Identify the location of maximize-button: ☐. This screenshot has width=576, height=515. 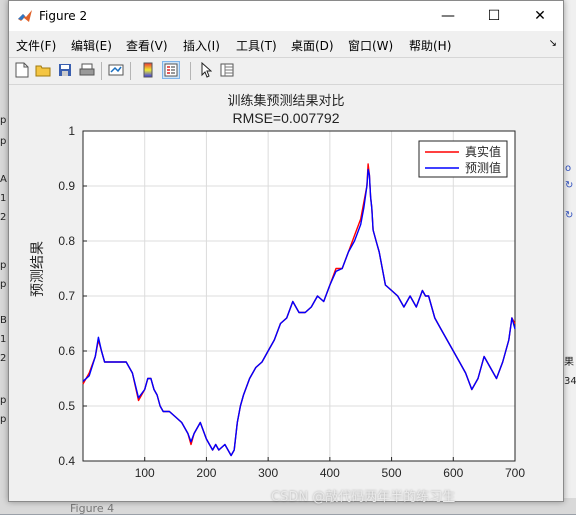
(494, 16).